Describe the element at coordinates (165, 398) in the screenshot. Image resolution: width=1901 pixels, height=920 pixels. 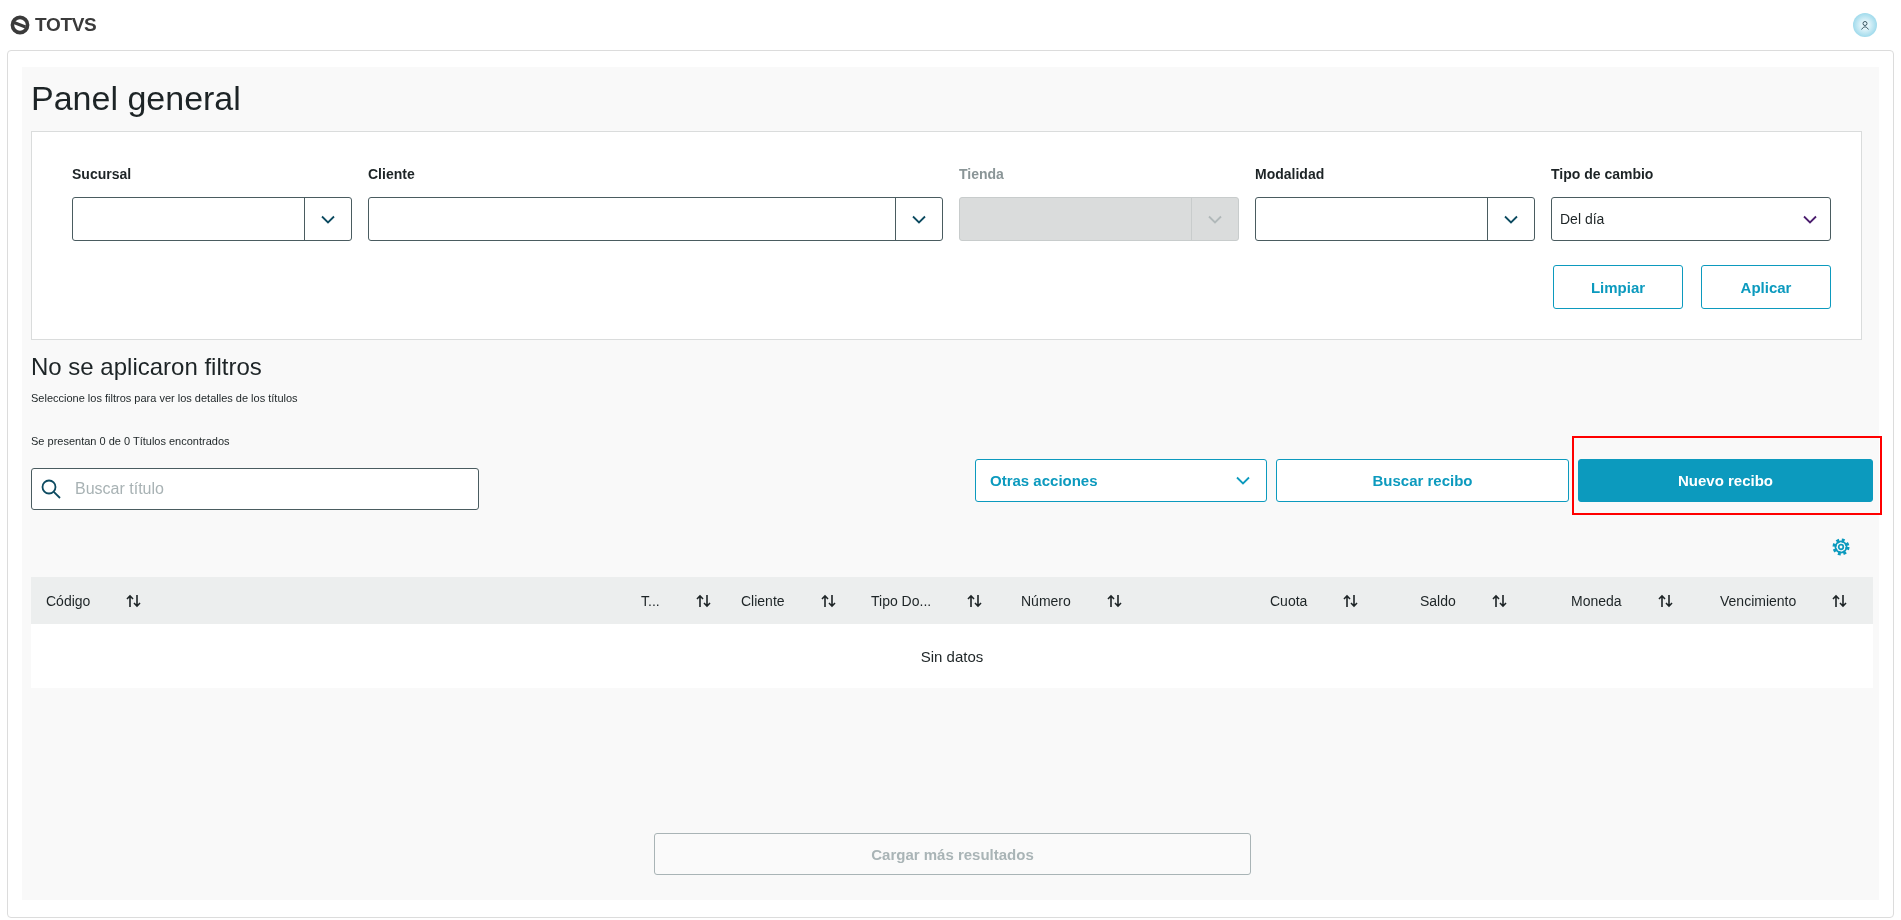
I see `status-subtitle: Seleccione los filtros para ver los detalles de los títulos` at that location.